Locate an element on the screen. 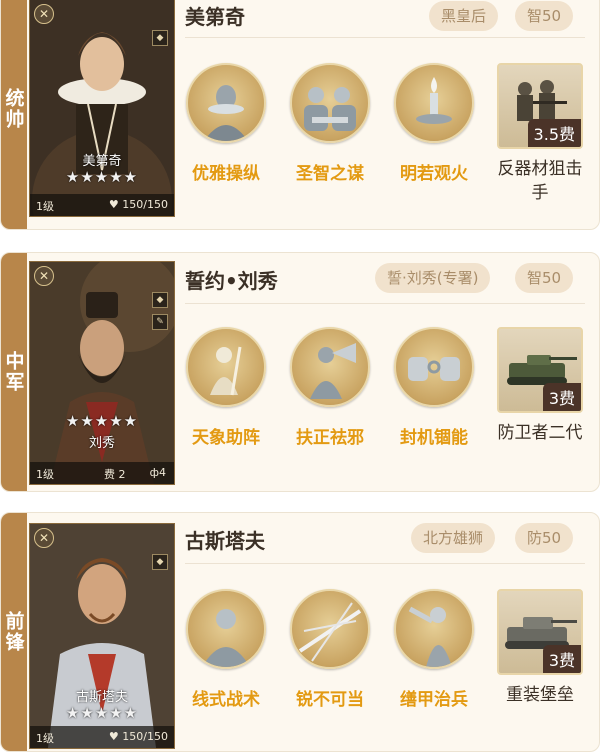  skill-label: 扶正祛邪 is located at coordinates (330, 438).